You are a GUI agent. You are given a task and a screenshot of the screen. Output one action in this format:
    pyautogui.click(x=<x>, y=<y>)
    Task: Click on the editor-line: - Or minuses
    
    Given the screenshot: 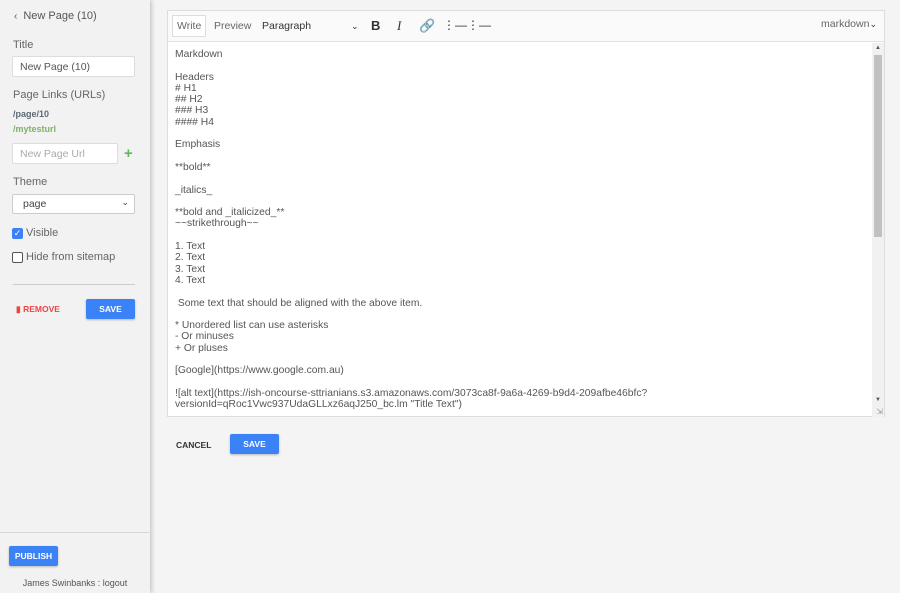 What is the action you would take?
    pyautogui.click(x=204, y=337)
    